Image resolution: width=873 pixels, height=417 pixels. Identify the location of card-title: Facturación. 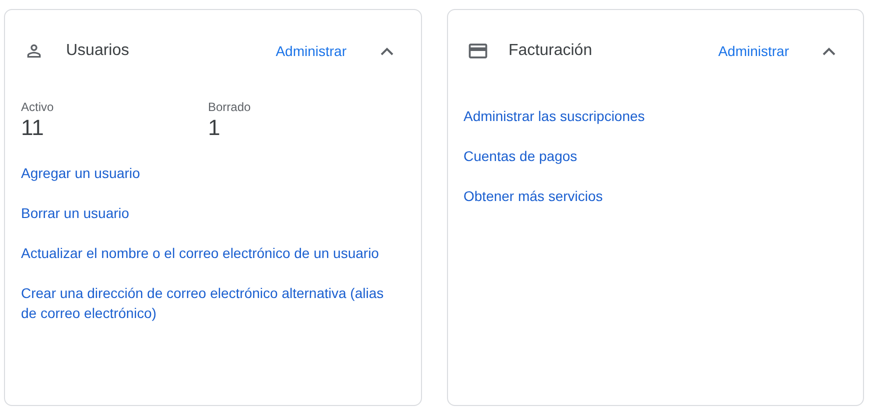
(551, 51).